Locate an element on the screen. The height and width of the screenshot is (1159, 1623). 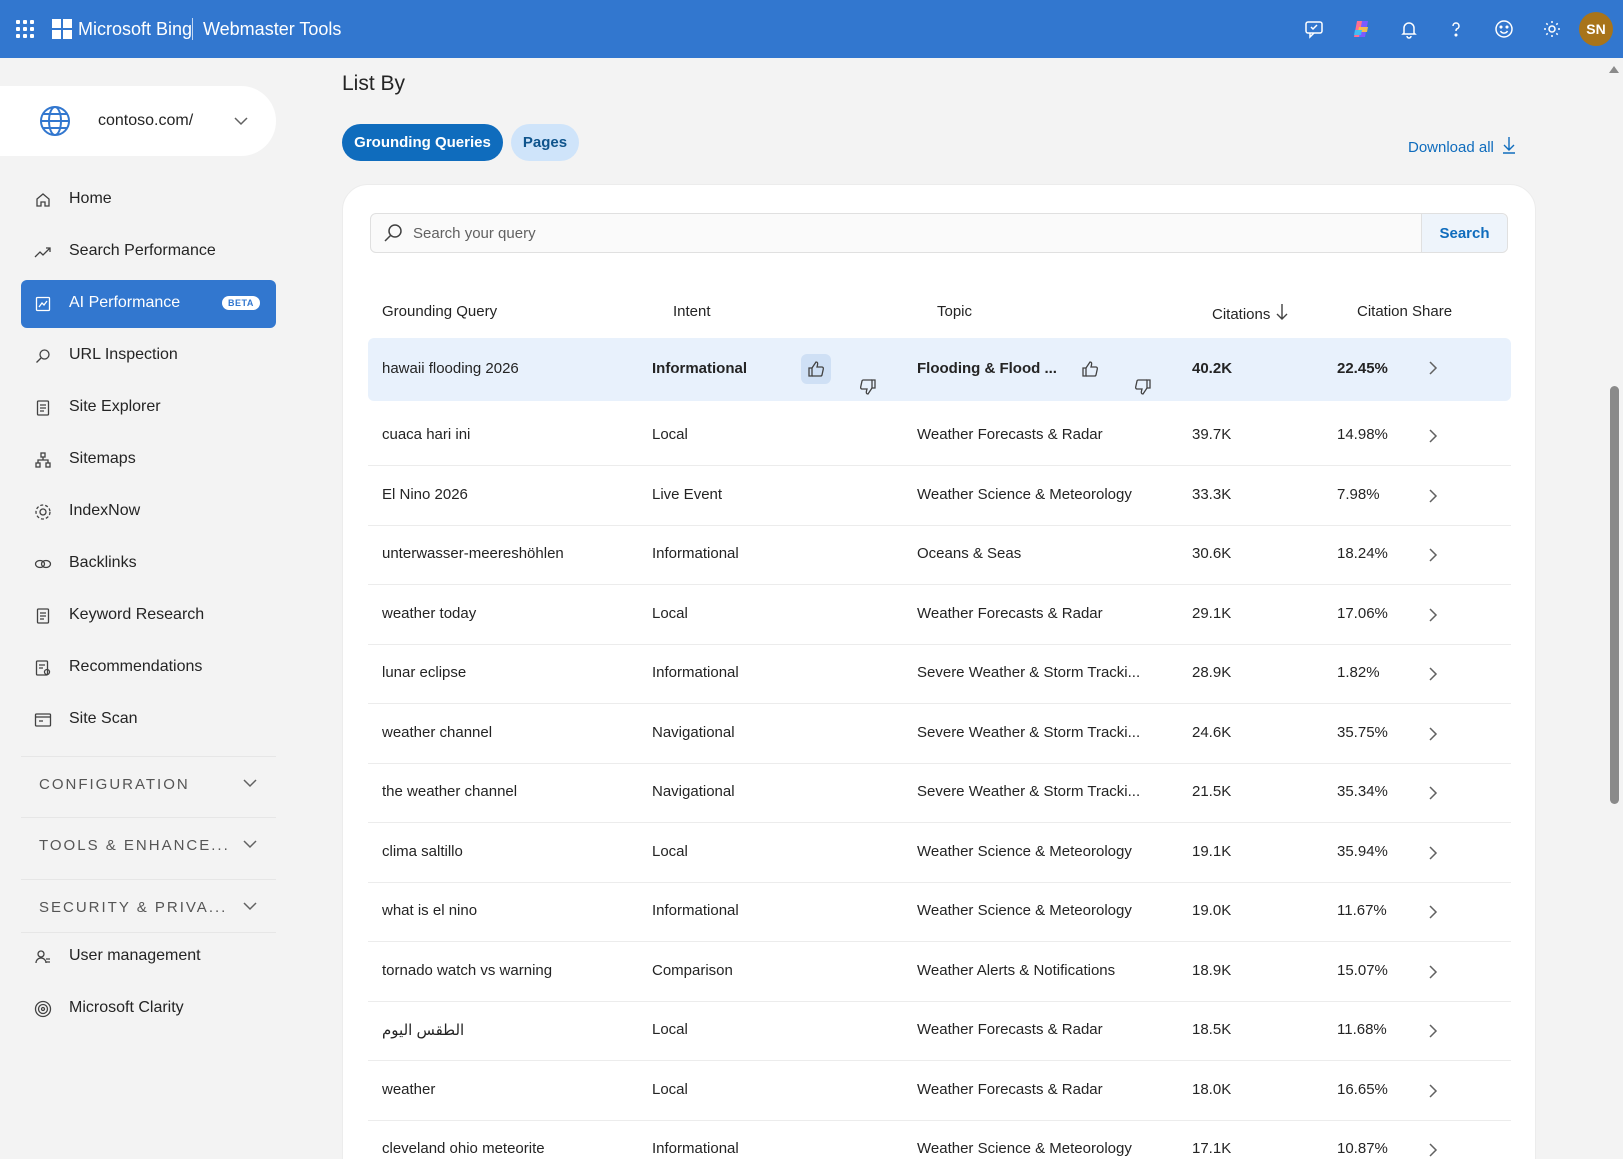
user-icon is located at coordinates (43, 957).